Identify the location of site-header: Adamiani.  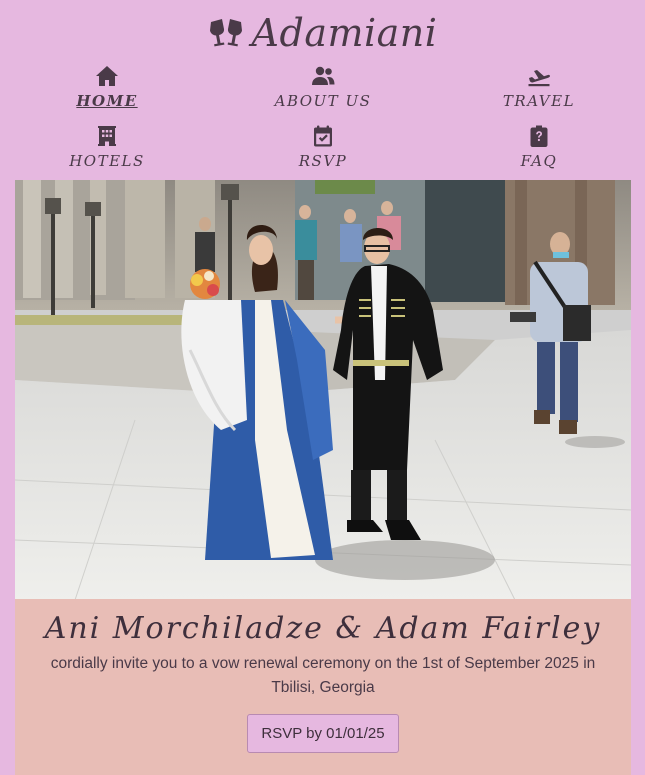
(322, 33).